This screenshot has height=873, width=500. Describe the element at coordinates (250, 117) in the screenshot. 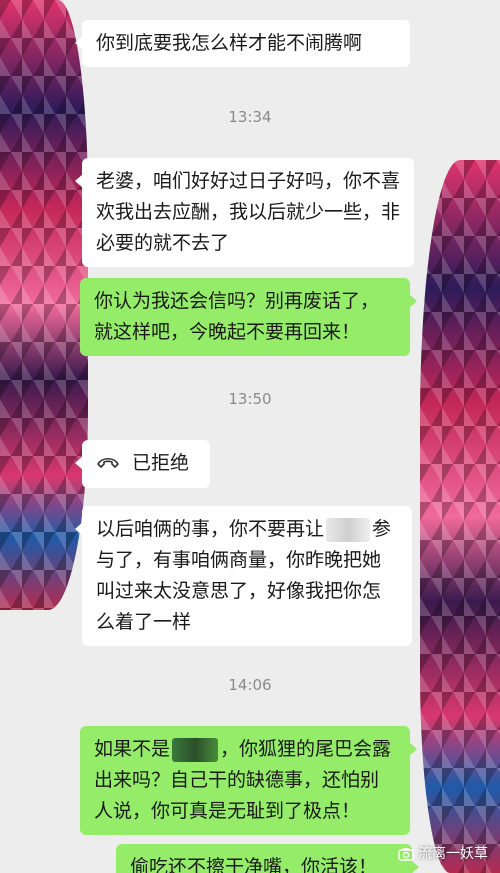

I see `timestamp: 13:34` at that location.